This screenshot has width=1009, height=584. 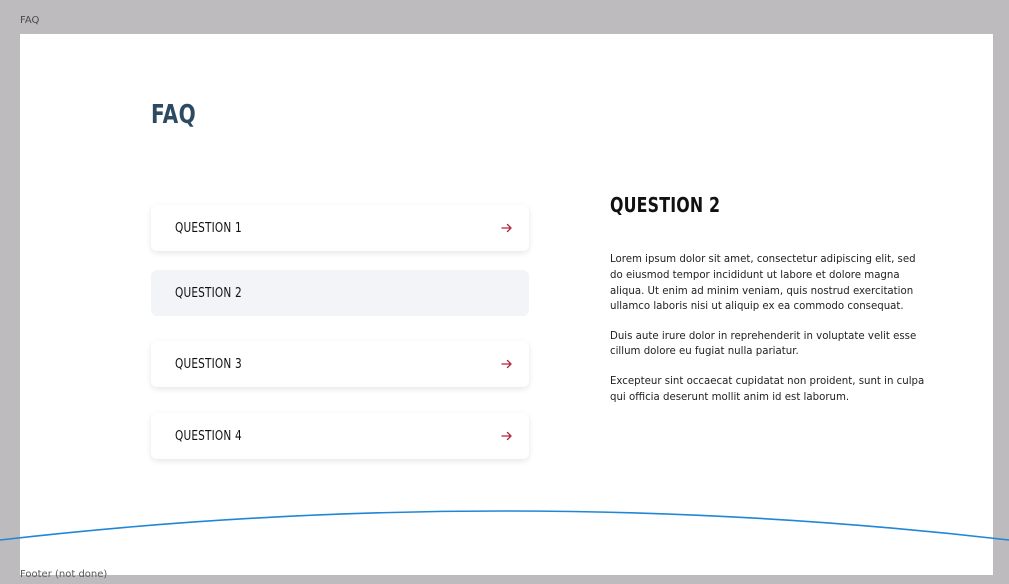 What do you see at coordinates (340, 364) in the screenshot?
I see `faq-item-question-3: QUESTION 3` at bounding box center [340, 364].